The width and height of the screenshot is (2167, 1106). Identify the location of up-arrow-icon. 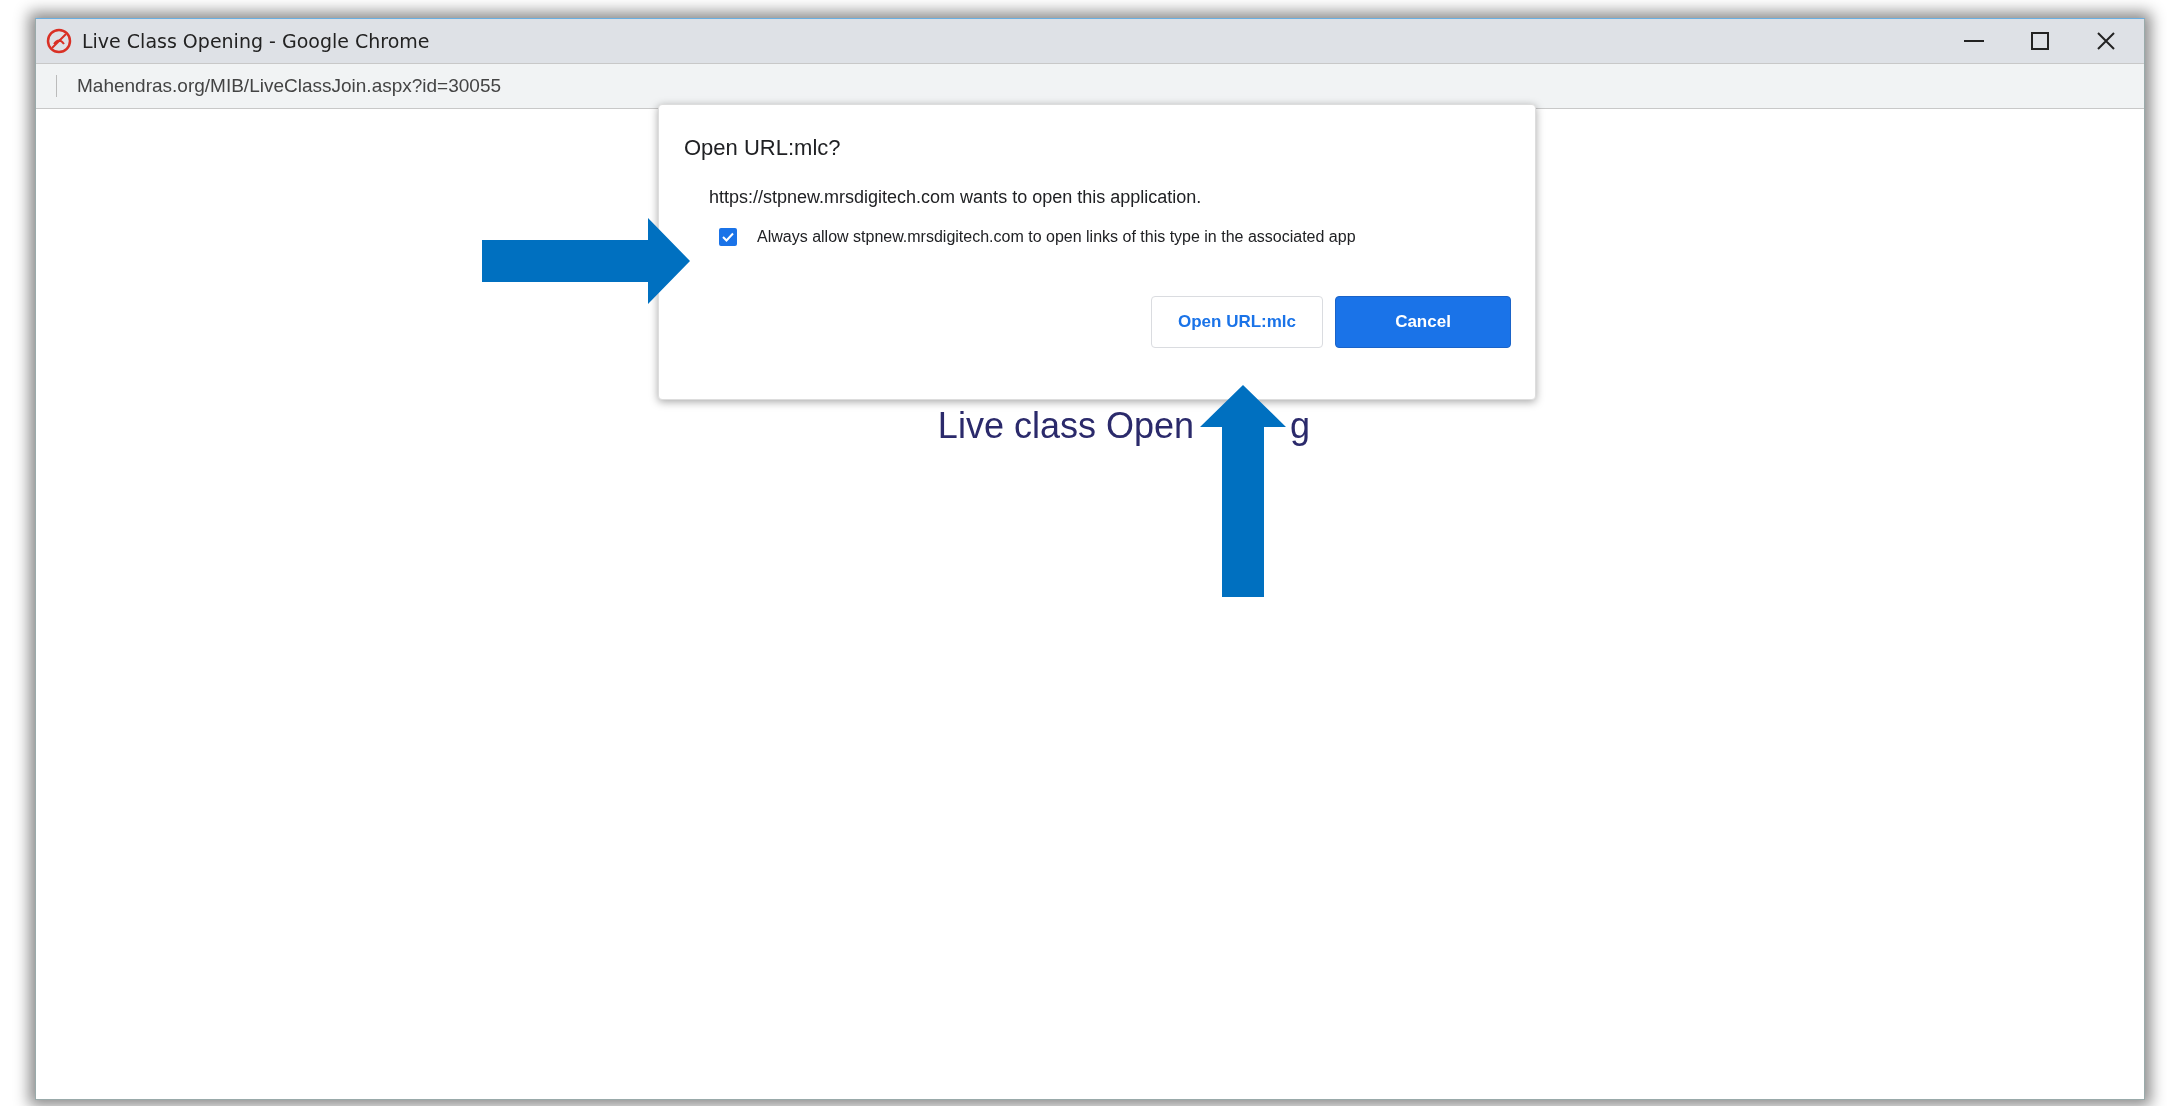
(1243, 491).